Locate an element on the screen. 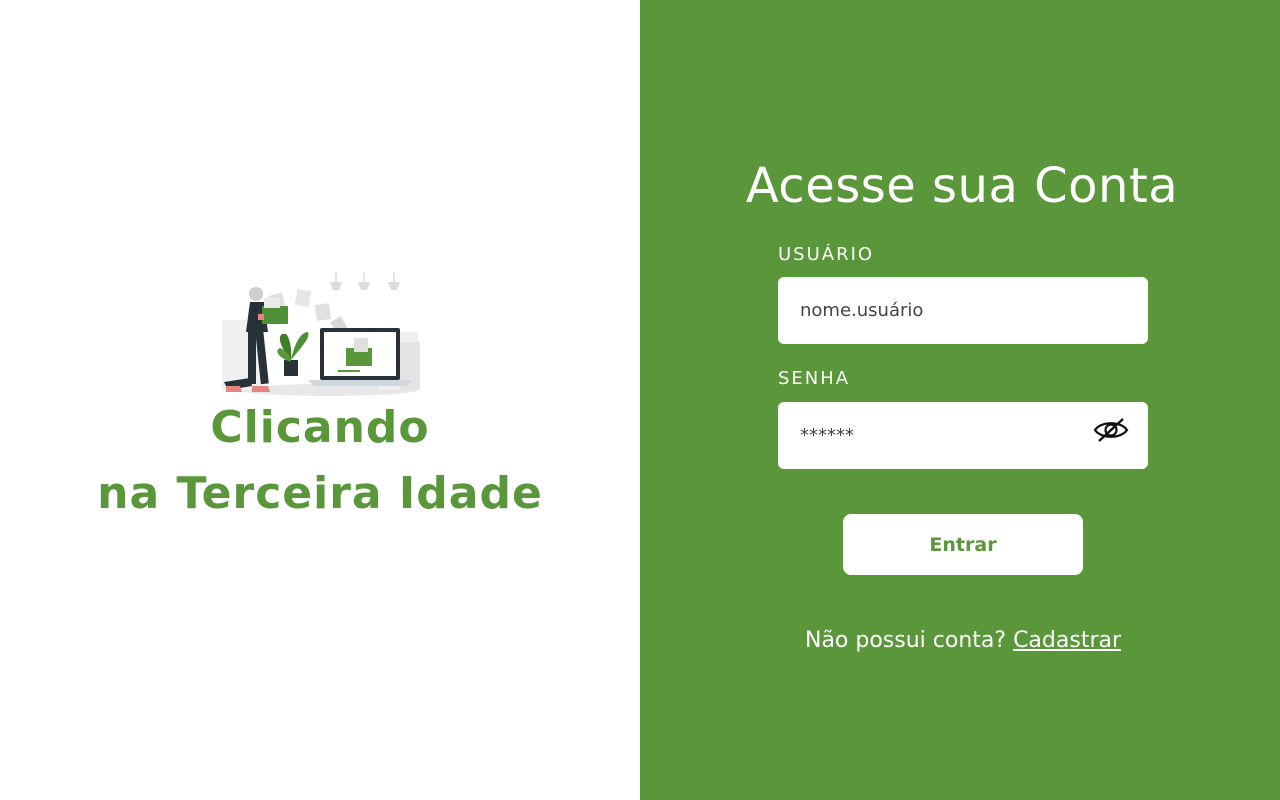  password-label: SENHA is located at coordinates (814, 378).